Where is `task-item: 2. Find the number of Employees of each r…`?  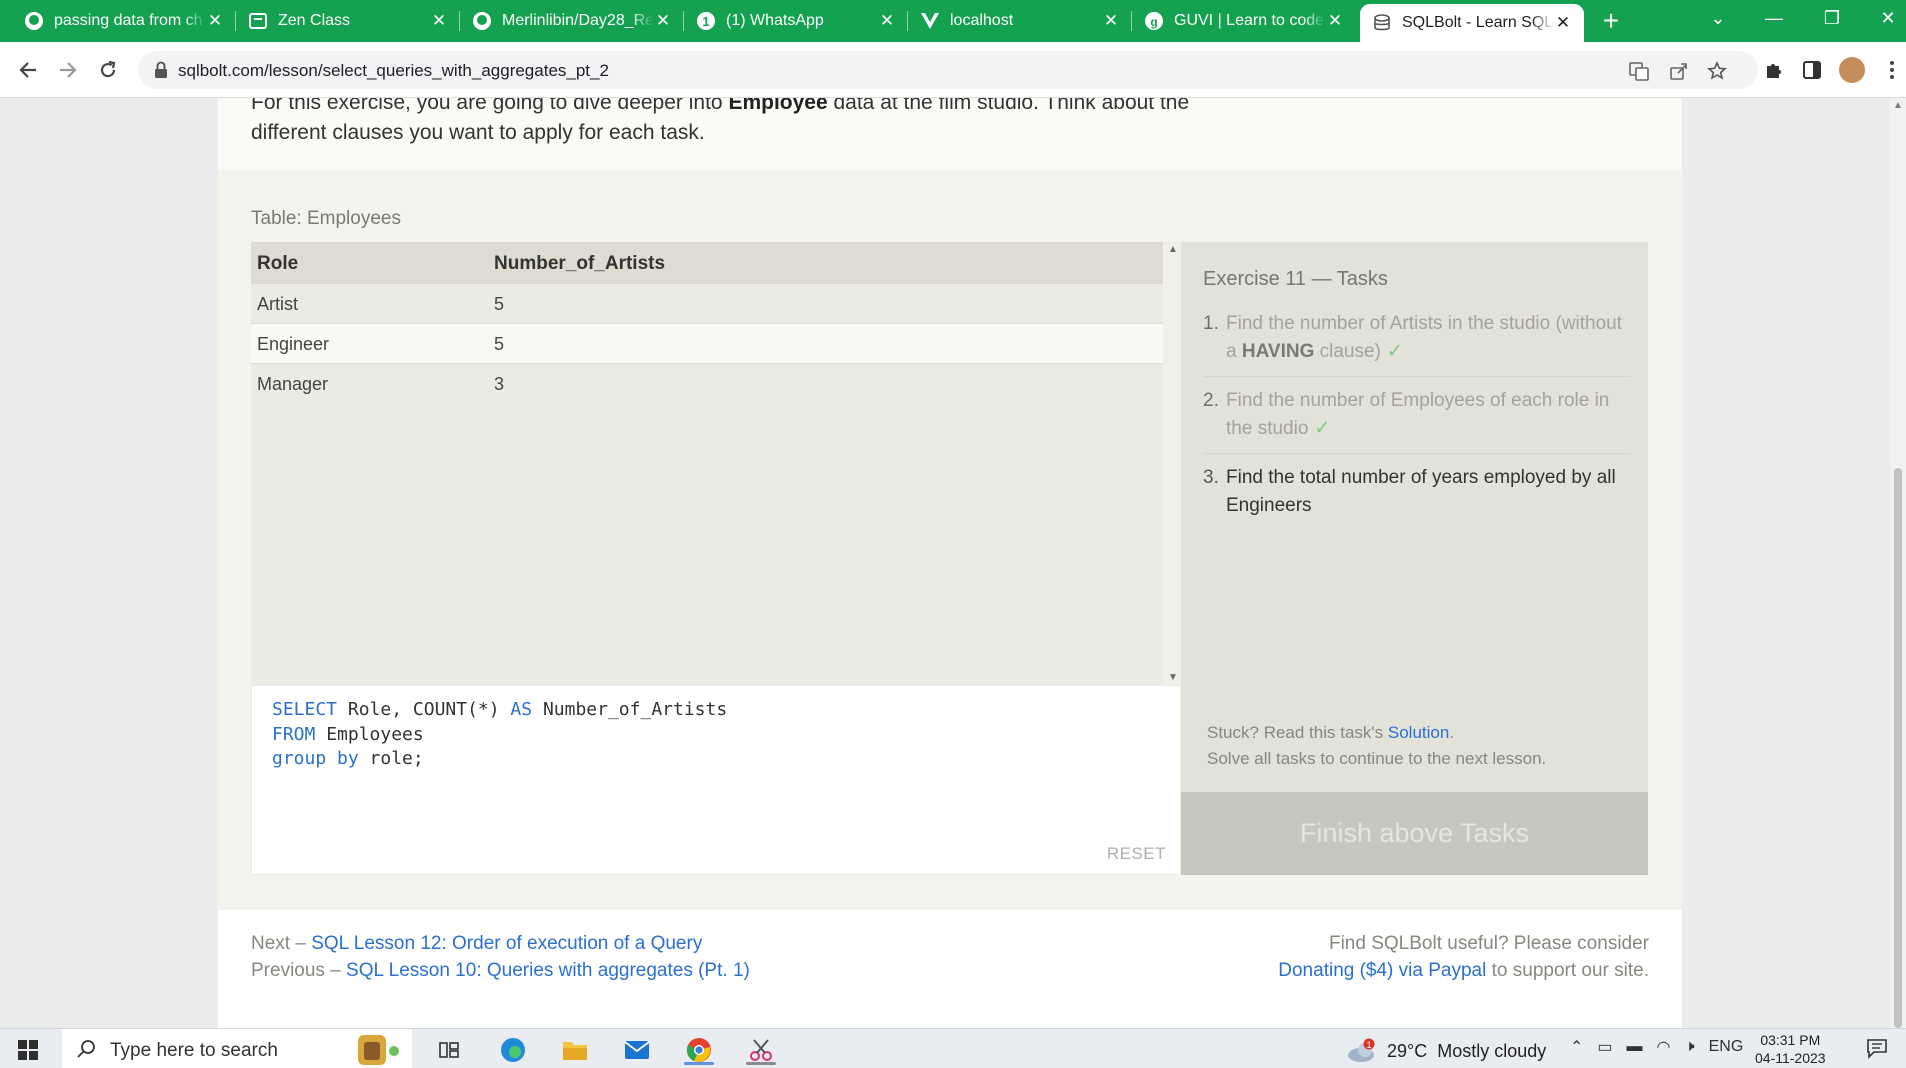 task-item: 2. Find the number of Employees of each r… is located at coordinates (1417, 420).